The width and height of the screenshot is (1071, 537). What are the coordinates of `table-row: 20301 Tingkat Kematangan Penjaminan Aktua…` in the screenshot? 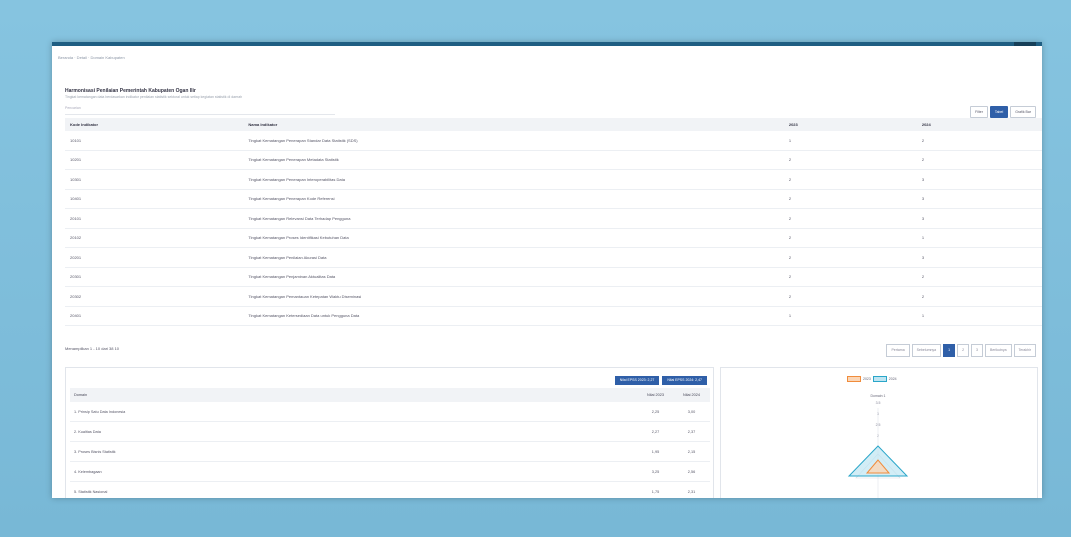 It's located at (553, 277).